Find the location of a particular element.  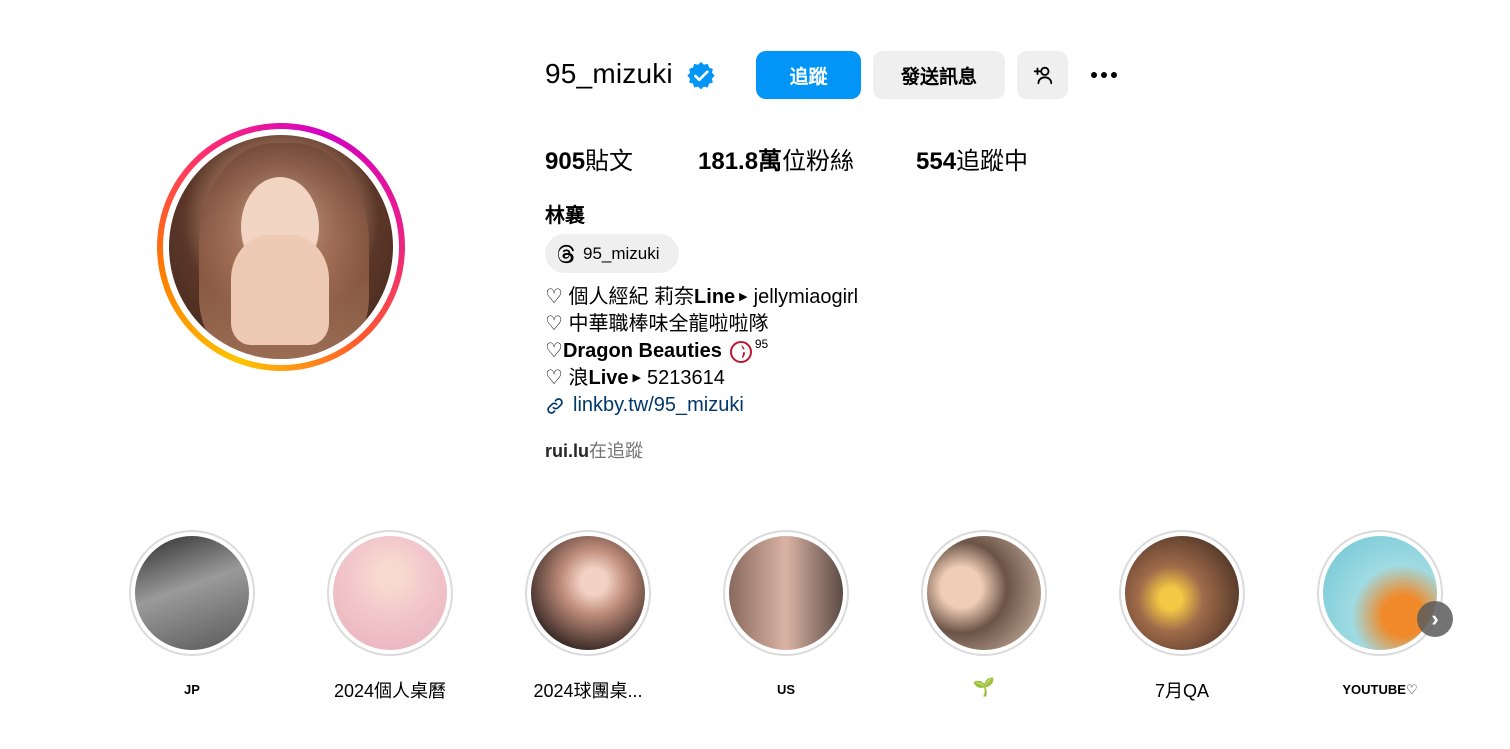

message-button: 發送訊息 is located at coordinates (939, 75).